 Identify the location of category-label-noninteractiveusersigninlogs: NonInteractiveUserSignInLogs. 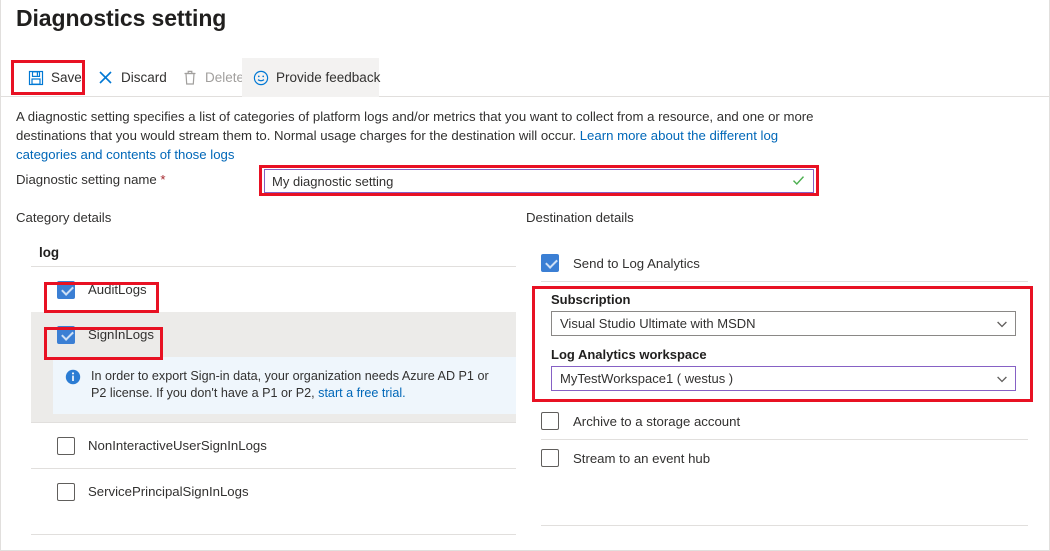
(177, 445).